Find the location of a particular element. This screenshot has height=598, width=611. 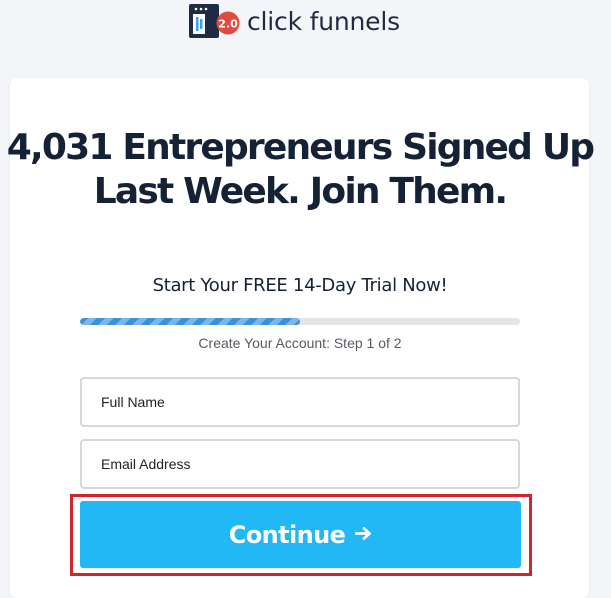

logo-mark: 2.0 is located at coordinates (215, 21).